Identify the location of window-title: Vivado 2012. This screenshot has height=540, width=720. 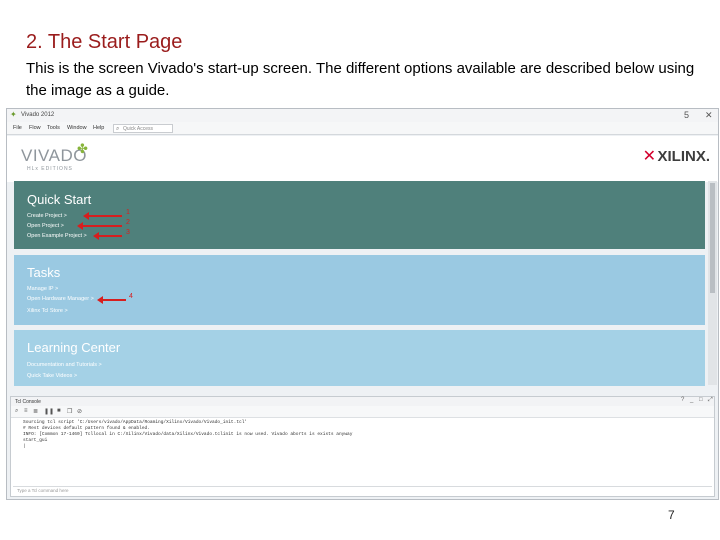
(38, 115).